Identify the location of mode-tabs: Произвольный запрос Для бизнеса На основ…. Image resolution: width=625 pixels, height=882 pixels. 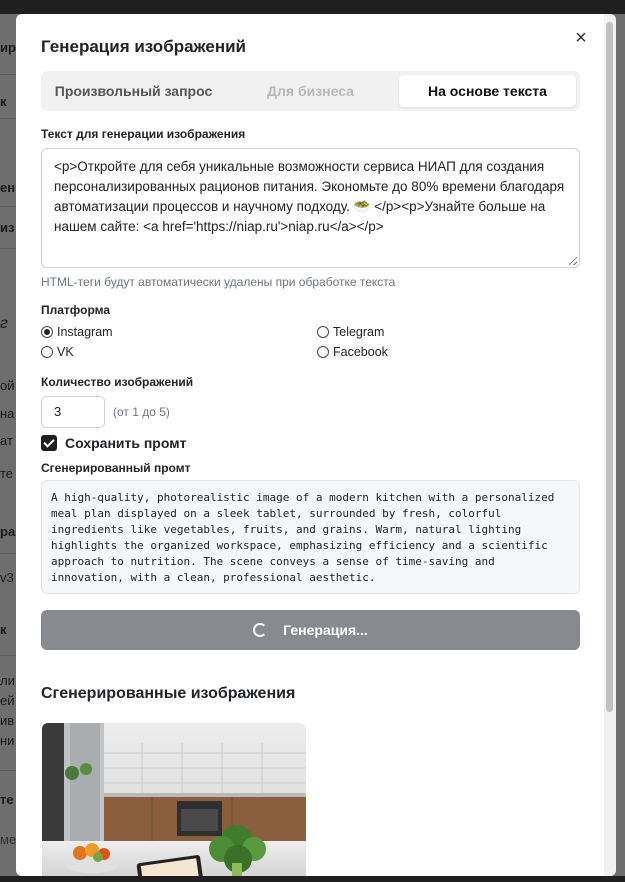
(310, 91).